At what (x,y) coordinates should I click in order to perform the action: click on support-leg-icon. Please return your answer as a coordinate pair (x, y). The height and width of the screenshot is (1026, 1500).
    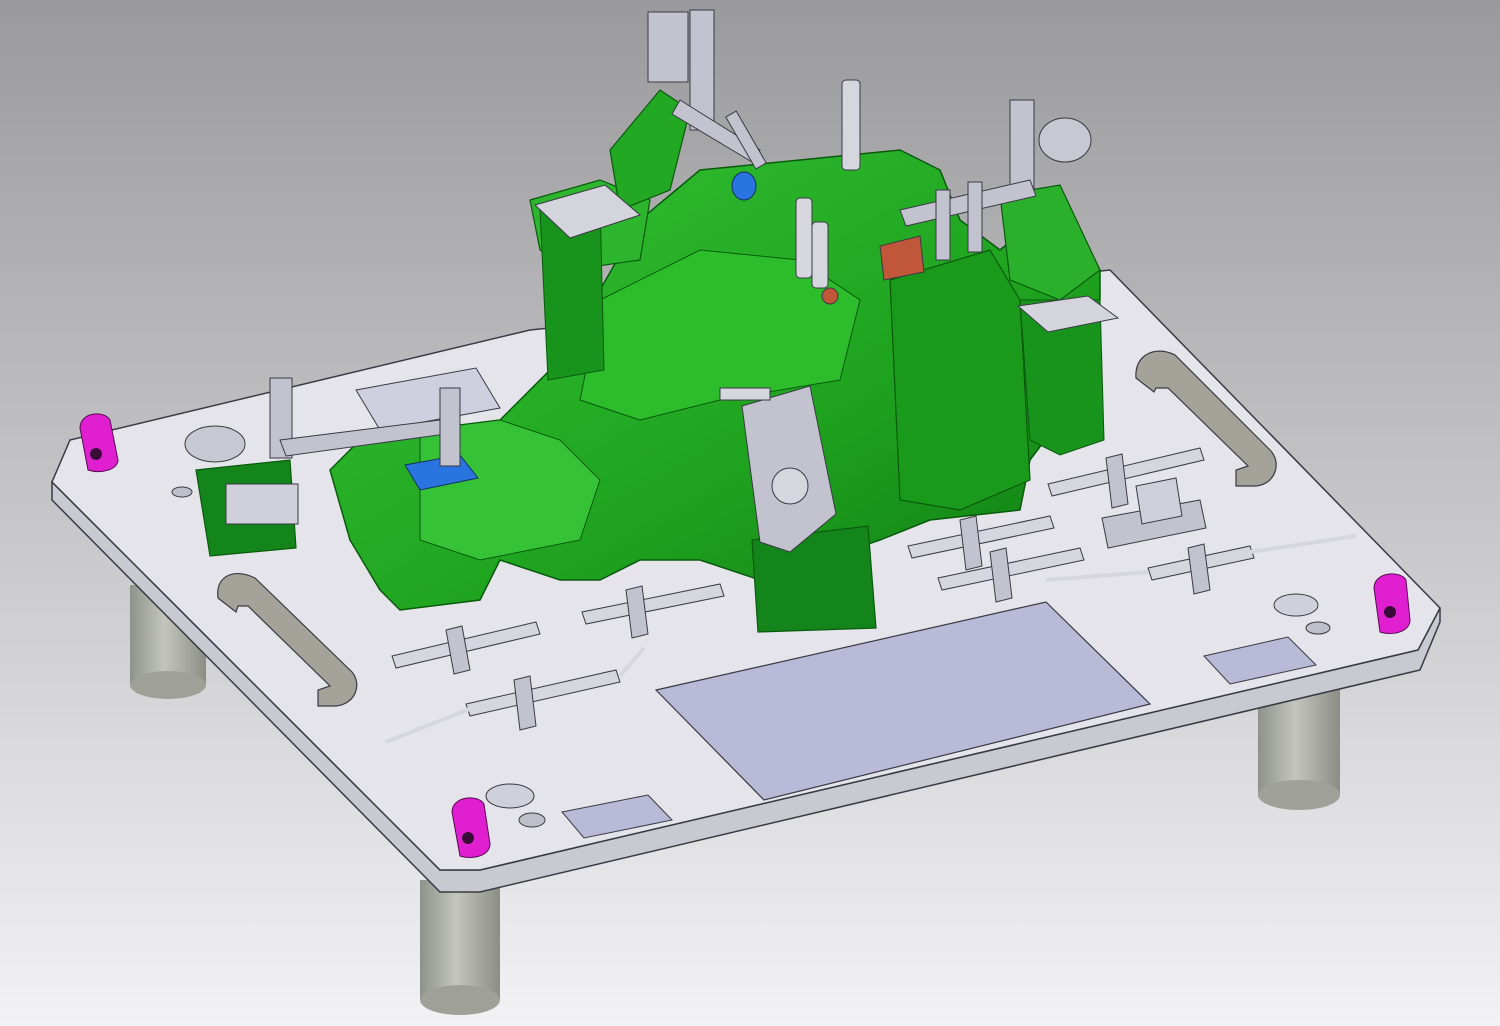
    Looking at the image, I should click on (460, 947).